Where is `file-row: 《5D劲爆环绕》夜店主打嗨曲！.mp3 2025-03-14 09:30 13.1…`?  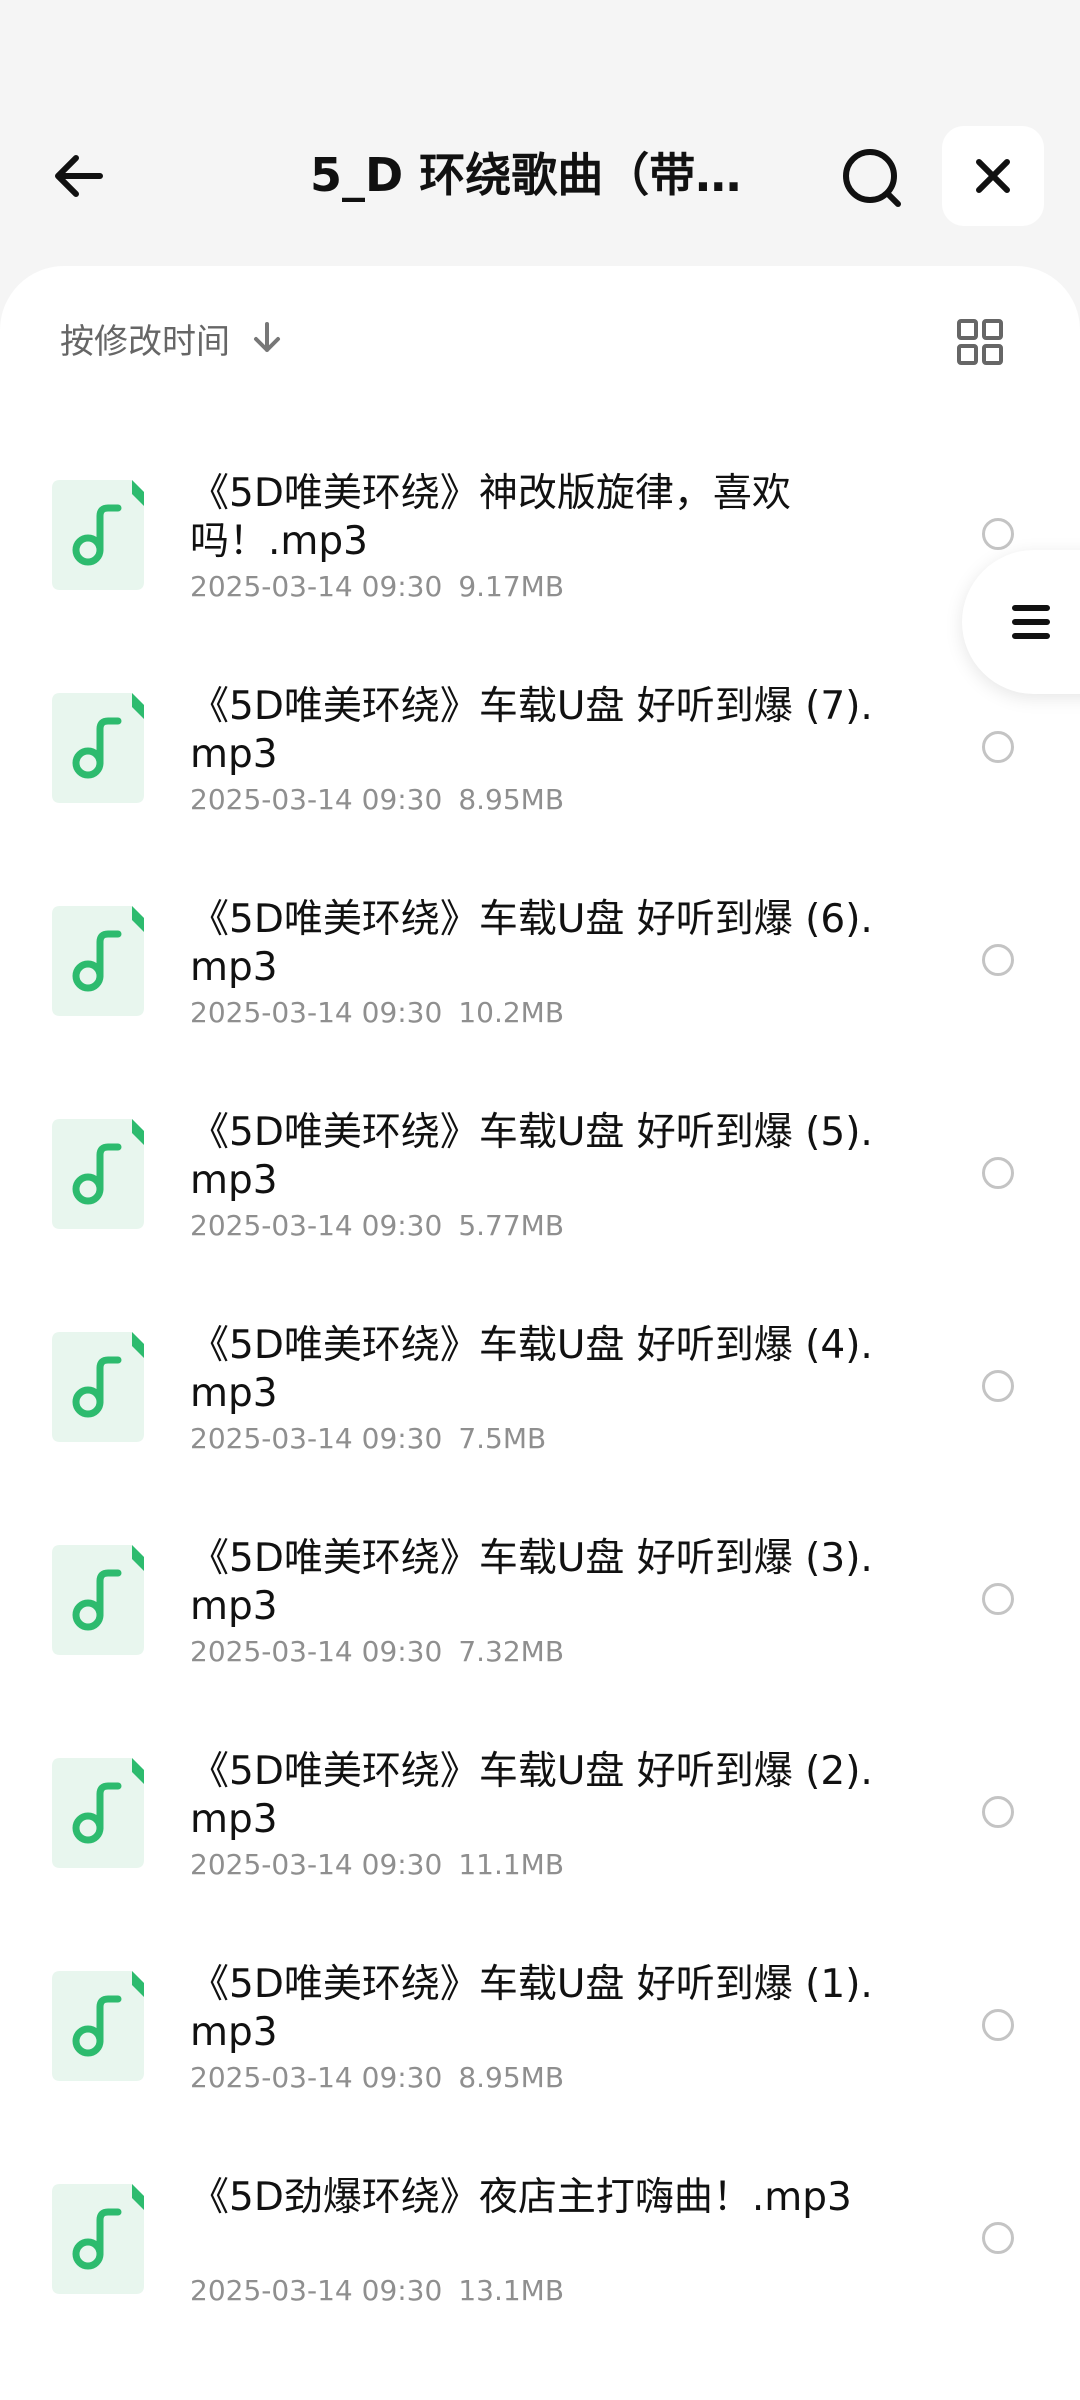 file-row: 《5D劲爆环绕》夜店主打嗨曲！.mp3 2025-03-14 09:30 13.1… is located at coordinates (540, 2262).